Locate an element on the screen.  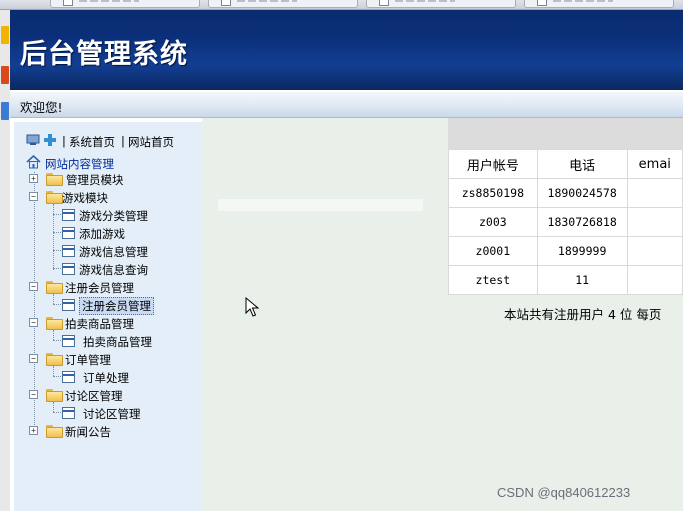
tree-group-label: 注册会员管理 is located at coordinates (99, 288).